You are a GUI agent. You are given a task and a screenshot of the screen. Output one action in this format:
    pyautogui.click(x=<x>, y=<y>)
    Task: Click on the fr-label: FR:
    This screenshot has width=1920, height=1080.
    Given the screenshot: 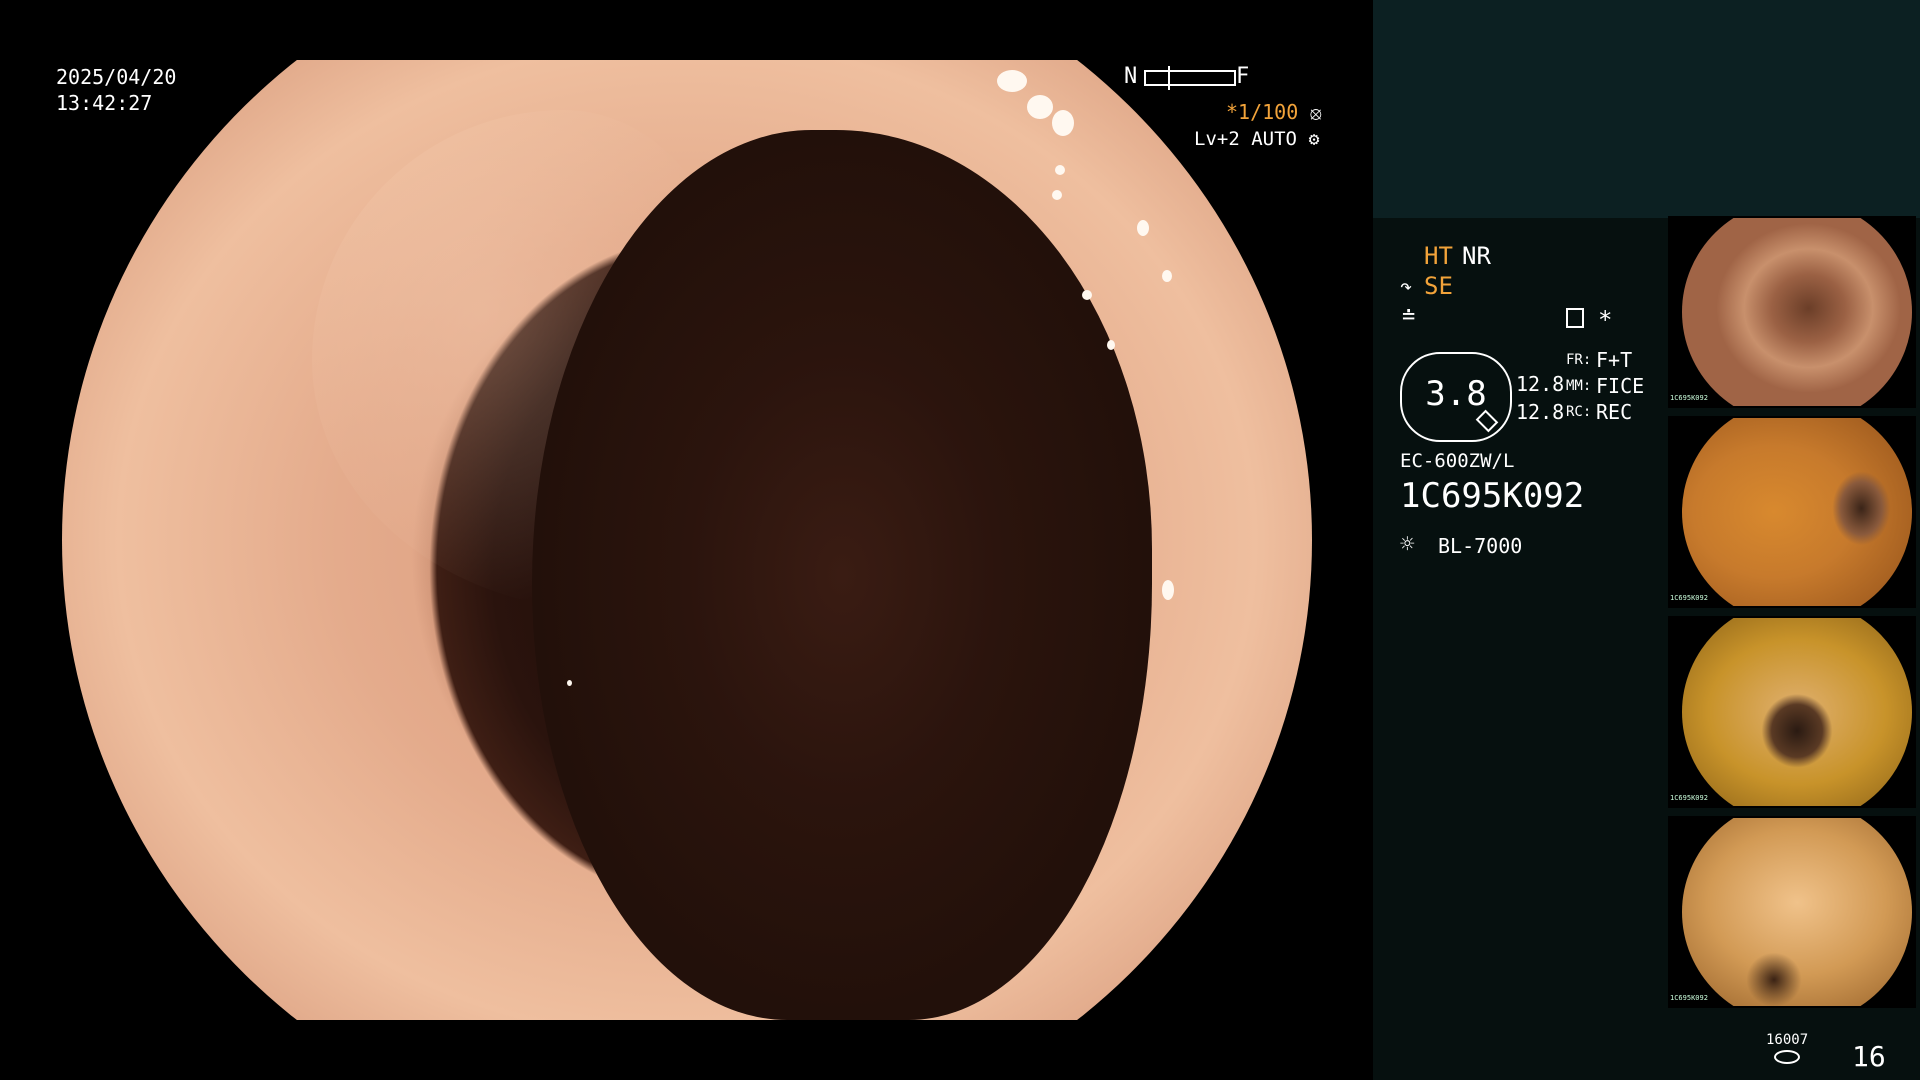 What is the action you would take?
    pyautogui.click(x=1579, y=360)
    